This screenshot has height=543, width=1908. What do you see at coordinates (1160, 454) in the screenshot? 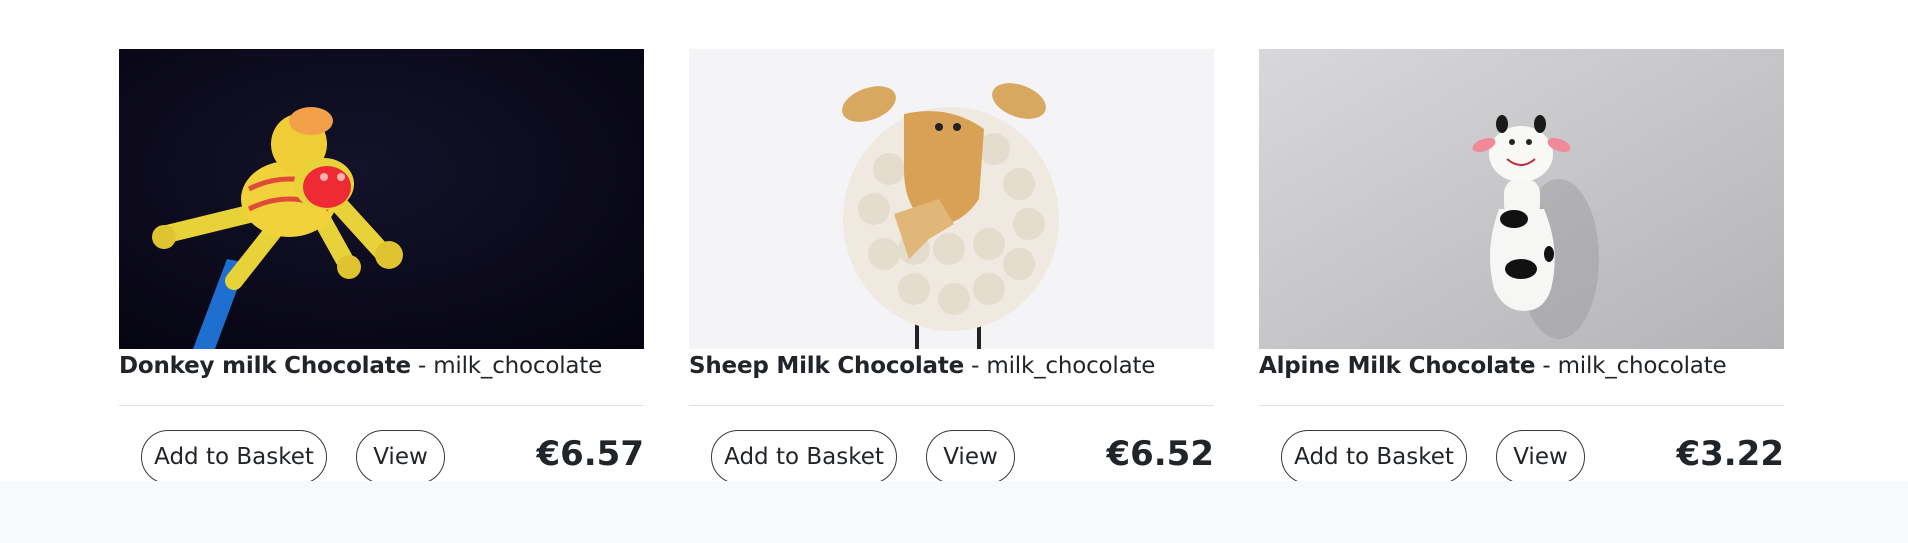
I see `product-price: €6.52` at bounding box center [1160, 454].